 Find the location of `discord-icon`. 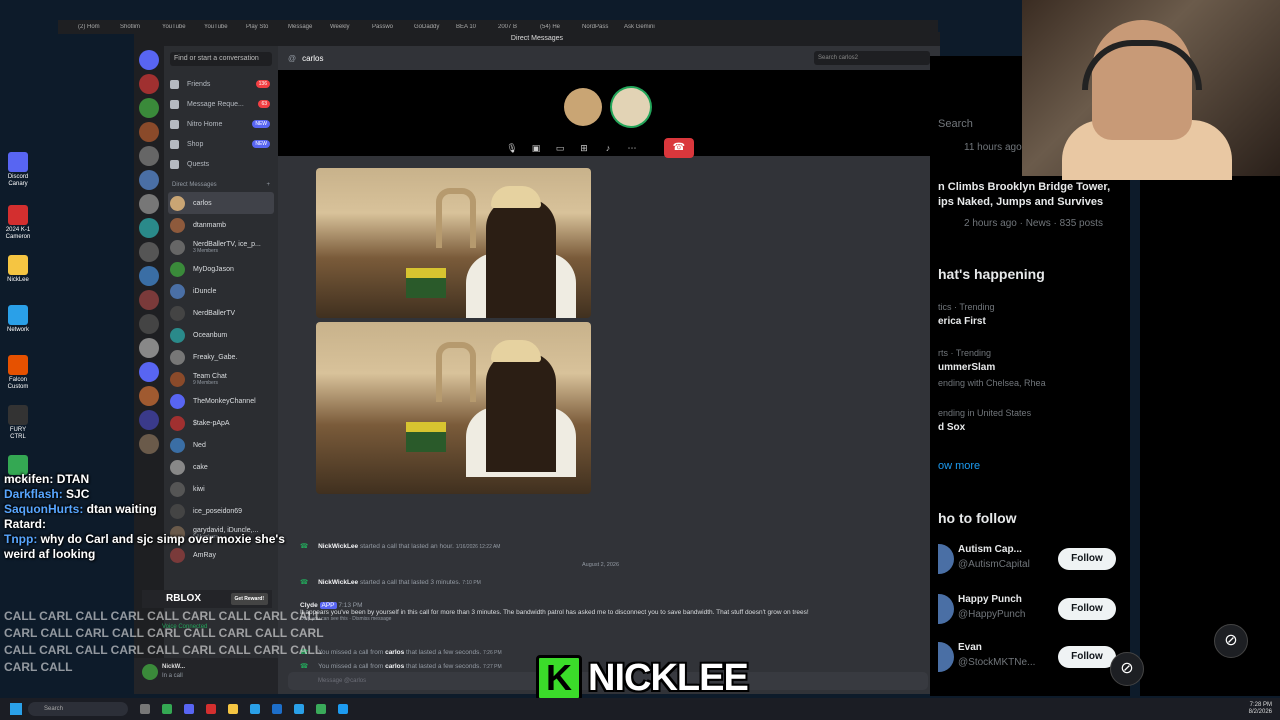

discord-icon is located at coordinates (189, 709).